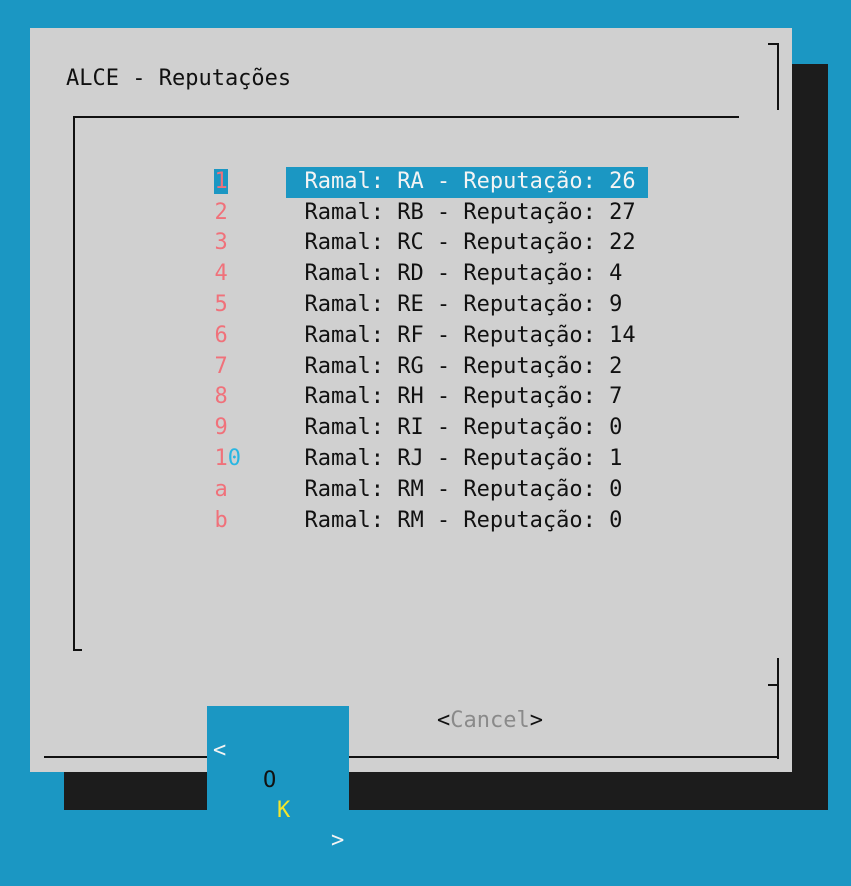 This screenshot has height=886, width=851. Describe the element at coordinates (221, 520) in the screenshot. I see `item-hotkey: b` at that location.